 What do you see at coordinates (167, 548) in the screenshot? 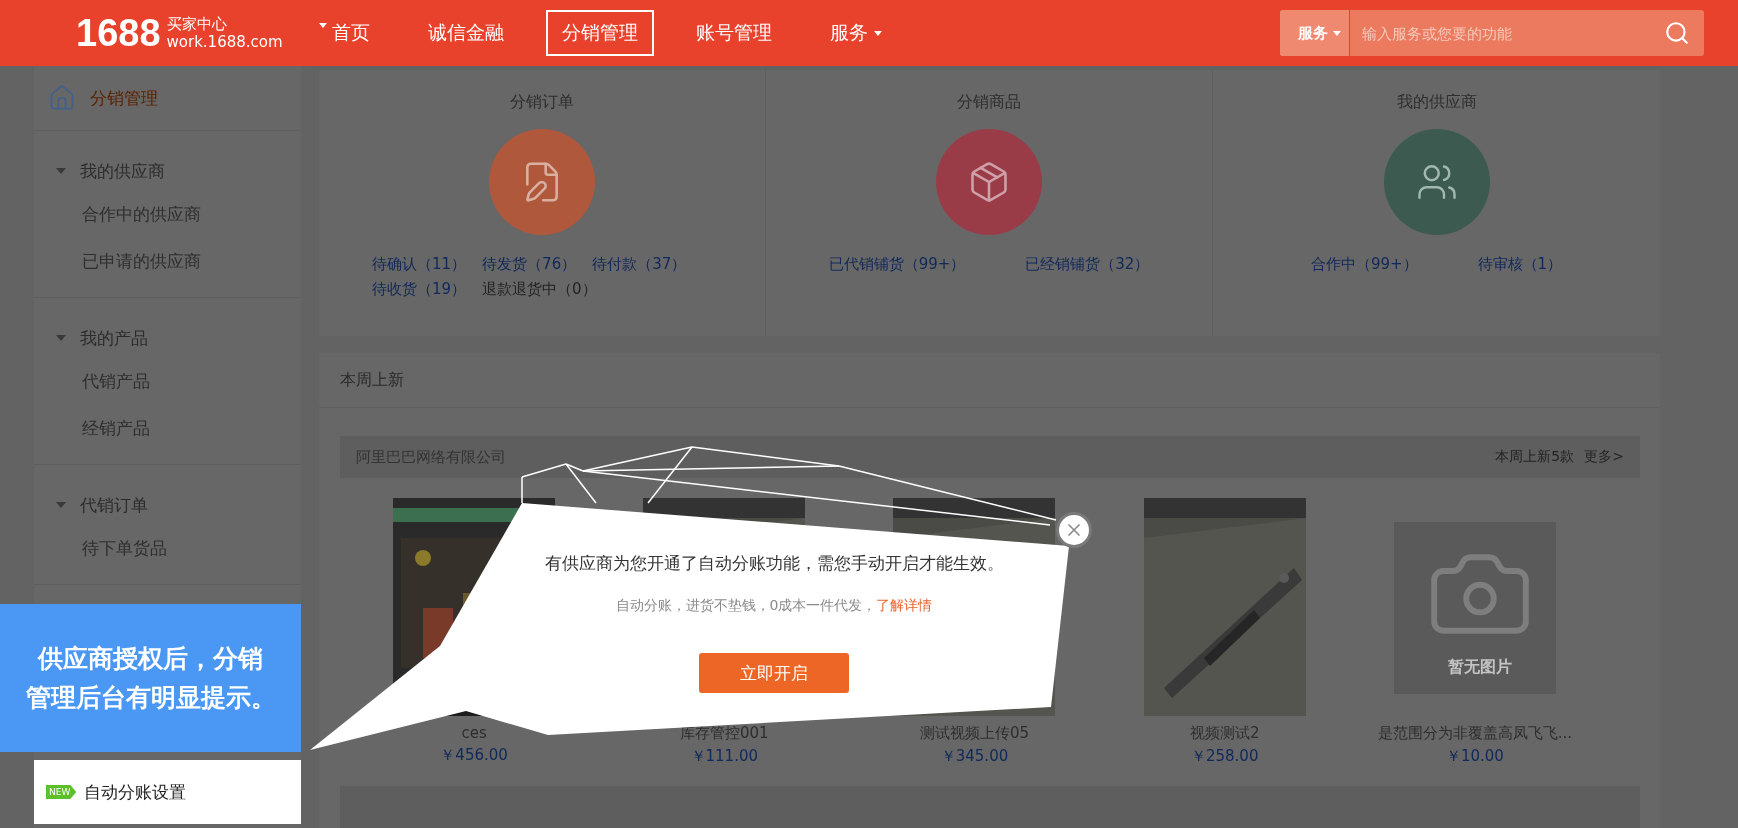
I see `sidebar-item: 待下单货品` at bounding box center [167, 548].